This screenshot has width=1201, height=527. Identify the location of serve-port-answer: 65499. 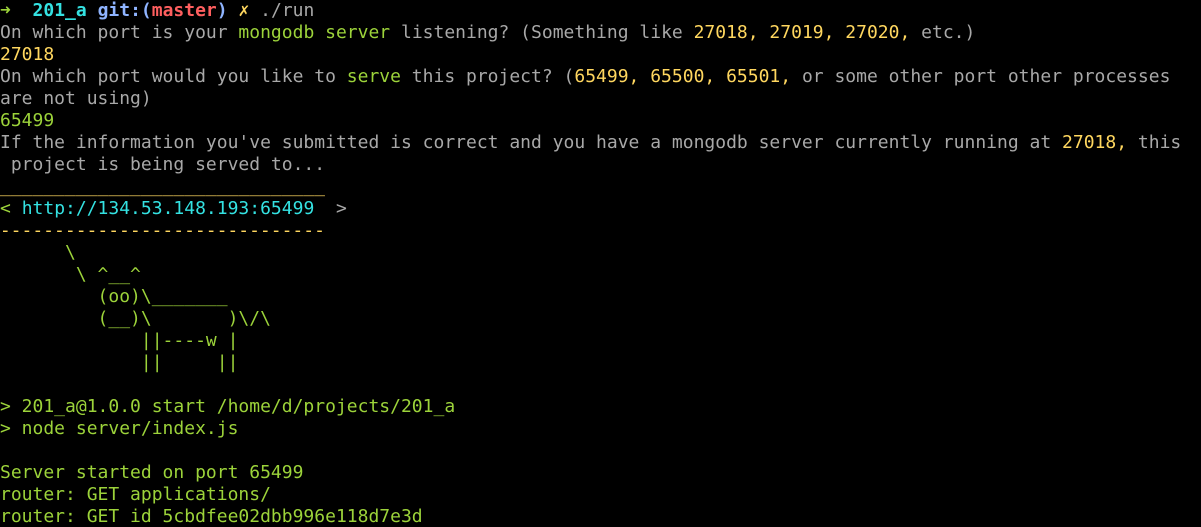
(27, 120).